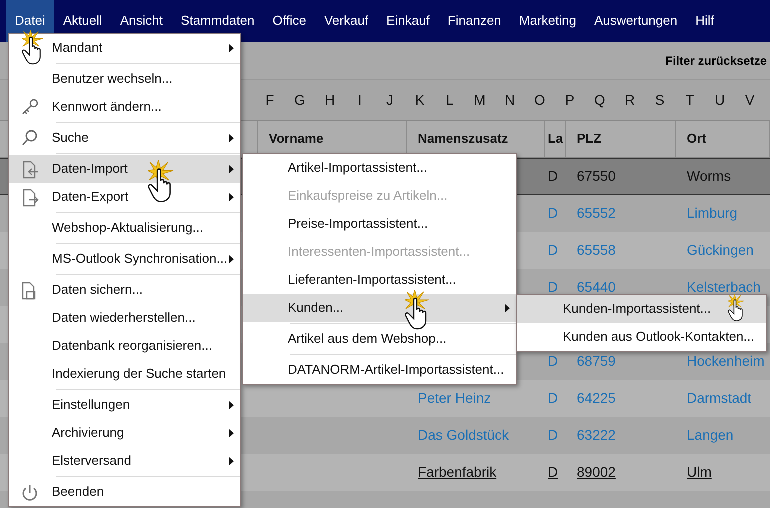  Describe the element at coordinates (621, 139) in the screenshot. I see `column-header: PLZ` at that location.